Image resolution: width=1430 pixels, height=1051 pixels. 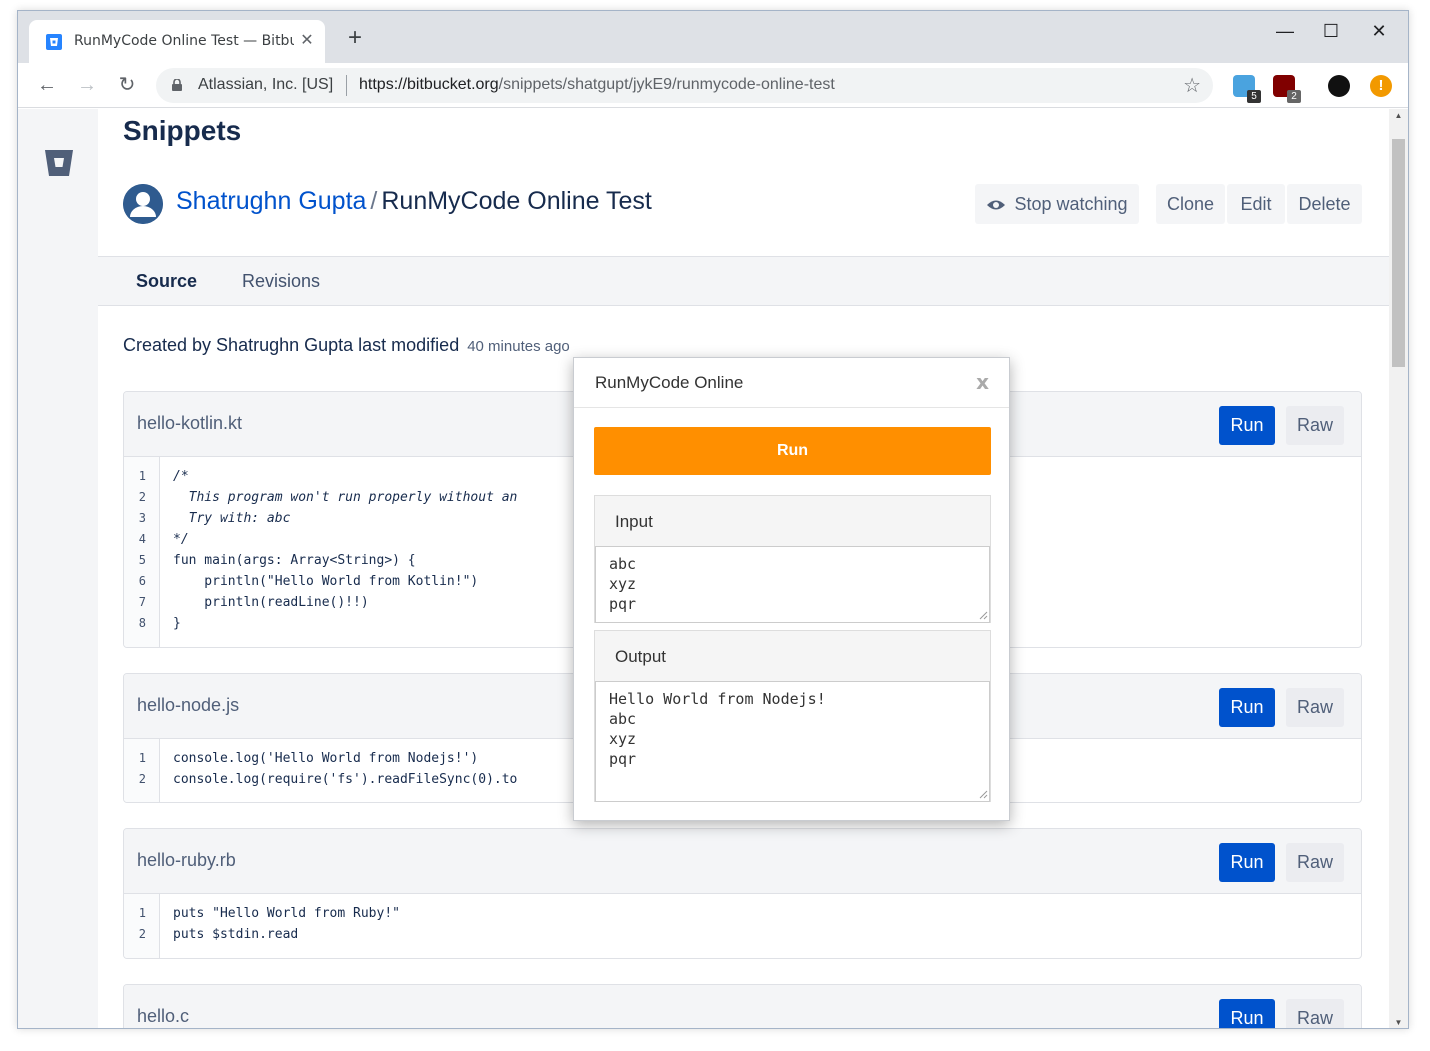 I want to click on meta-time: 40 minutes ago, so click(x=518, y=346).